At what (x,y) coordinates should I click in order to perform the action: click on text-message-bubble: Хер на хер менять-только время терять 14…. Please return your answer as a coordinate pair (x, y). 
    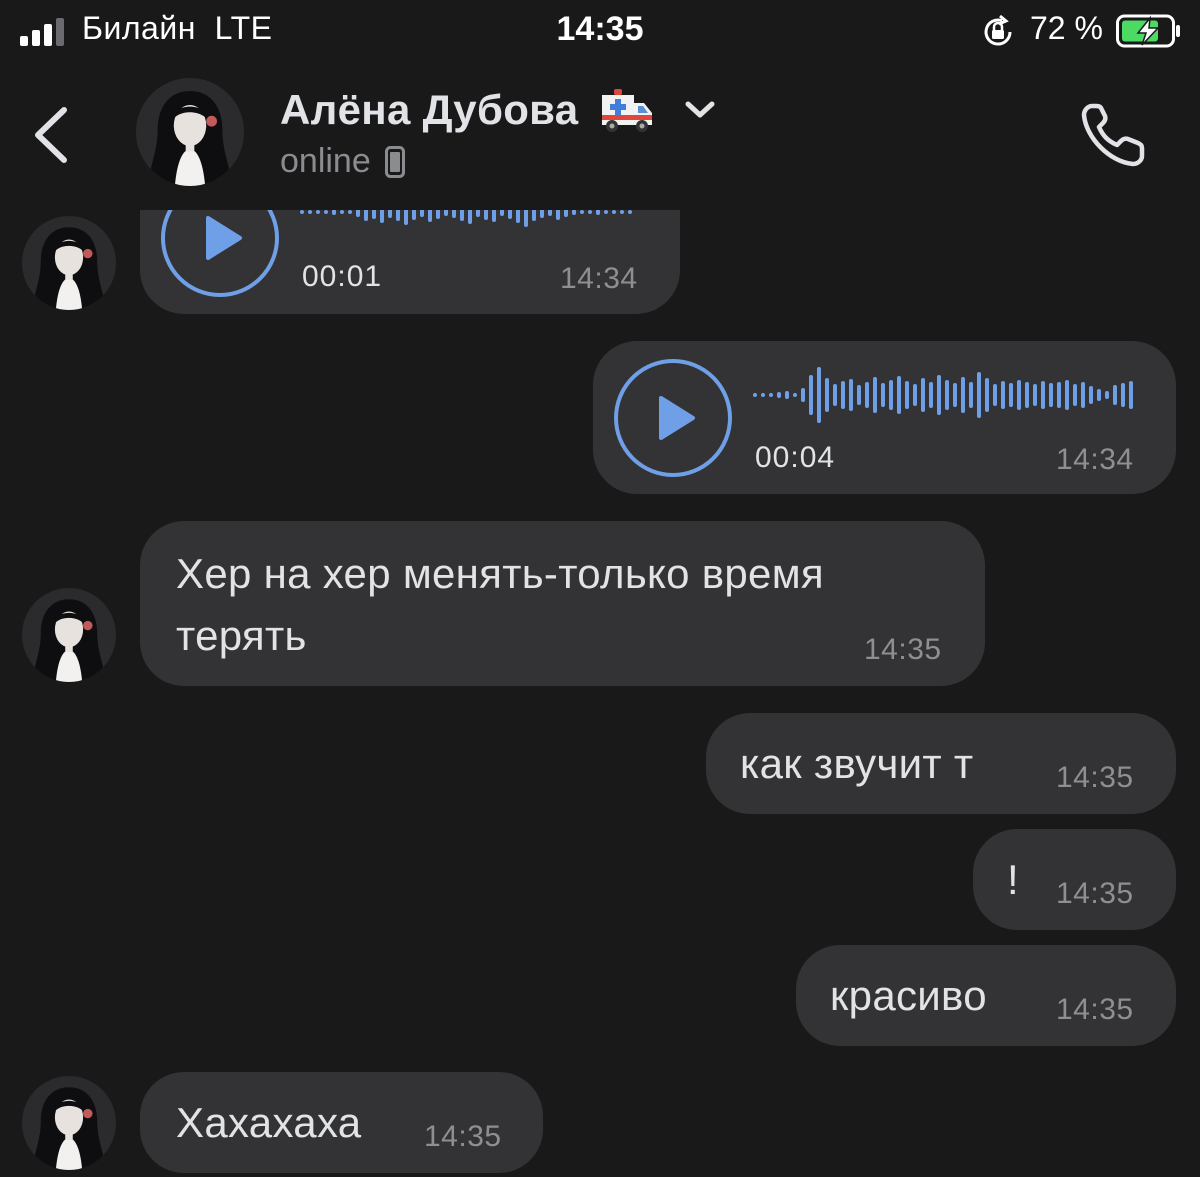
    Looking at the image, I should click on (562, 603).